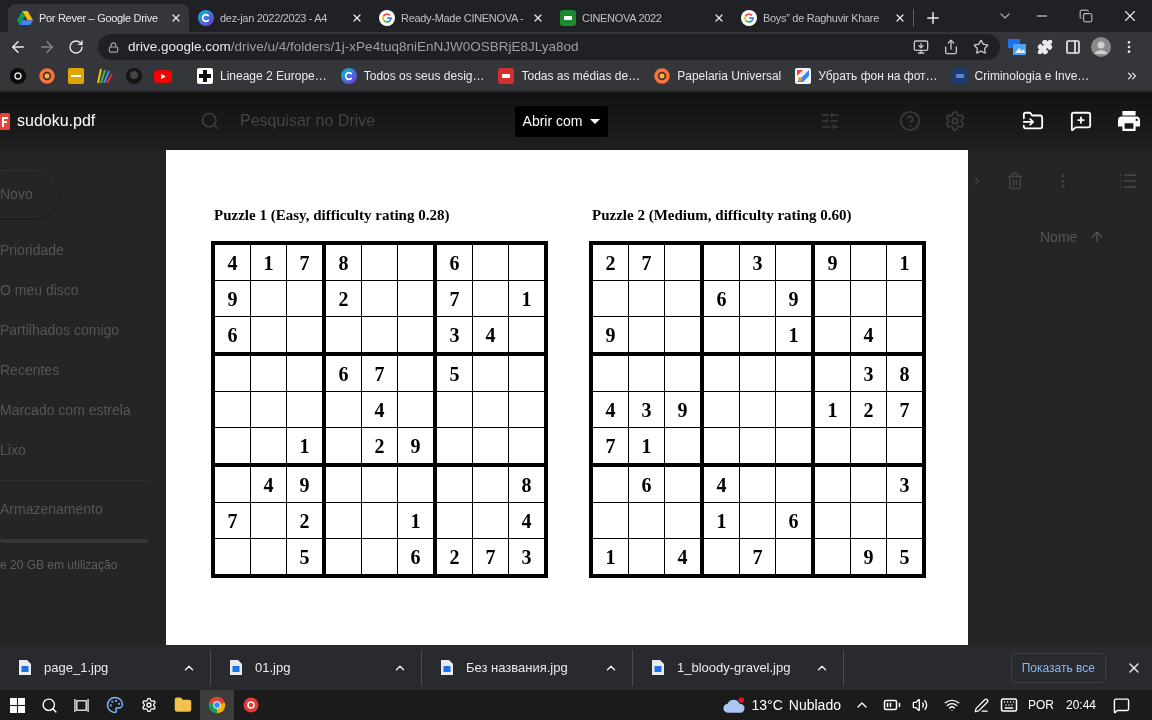 This screenshot has width=1152, height=720. Describe the element at coordinates (921, 47) in the screenshot. I see `install-app-icon` at that location.